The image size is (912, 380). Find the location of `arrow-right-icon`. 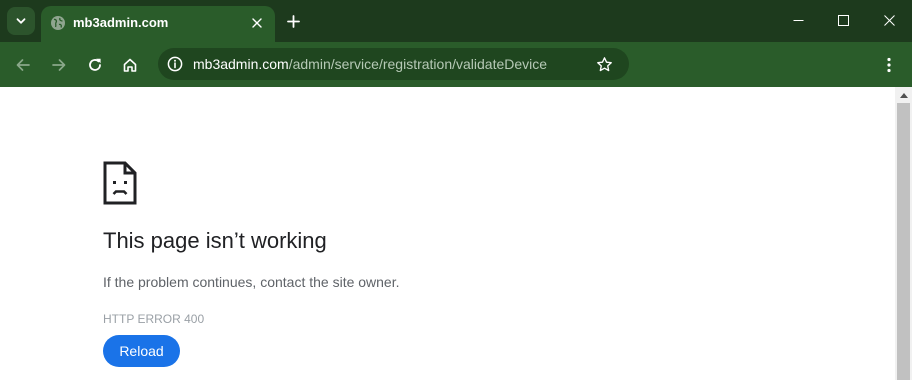

arrow-right-icon is located at coordinates (59, 65).